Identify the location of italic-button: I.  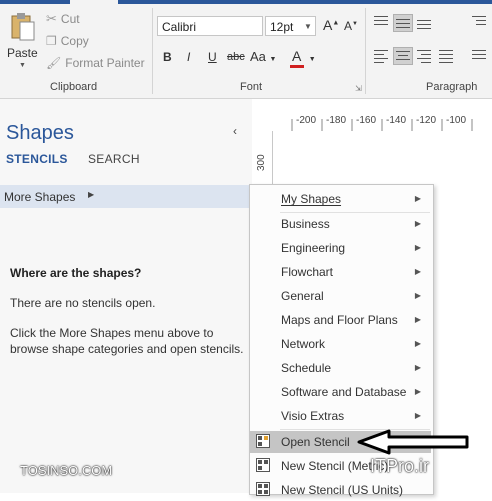
(188, 57).